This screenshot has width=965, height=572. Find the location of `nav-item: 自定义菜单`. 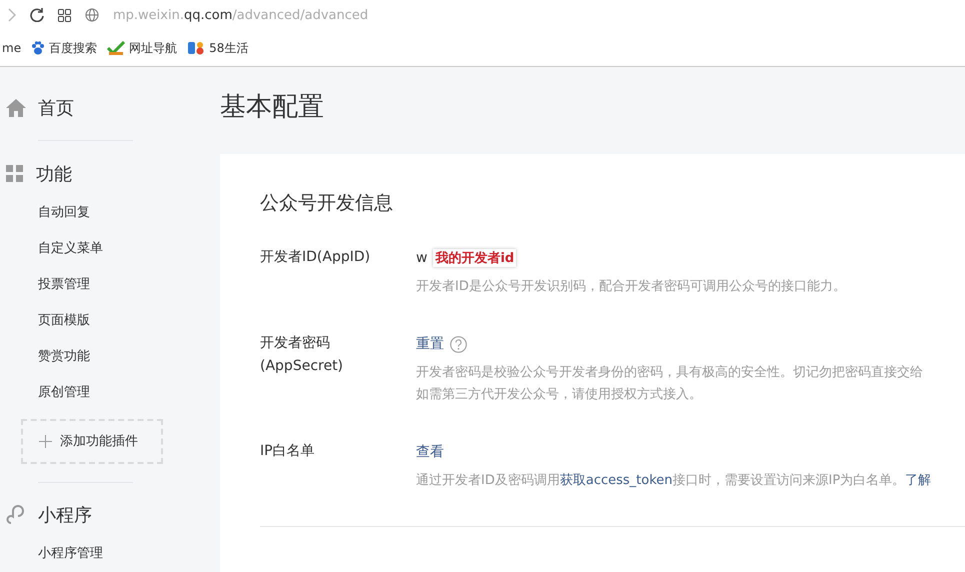

nav-item: 自定义菜单 is located at coordinates (100, 248).